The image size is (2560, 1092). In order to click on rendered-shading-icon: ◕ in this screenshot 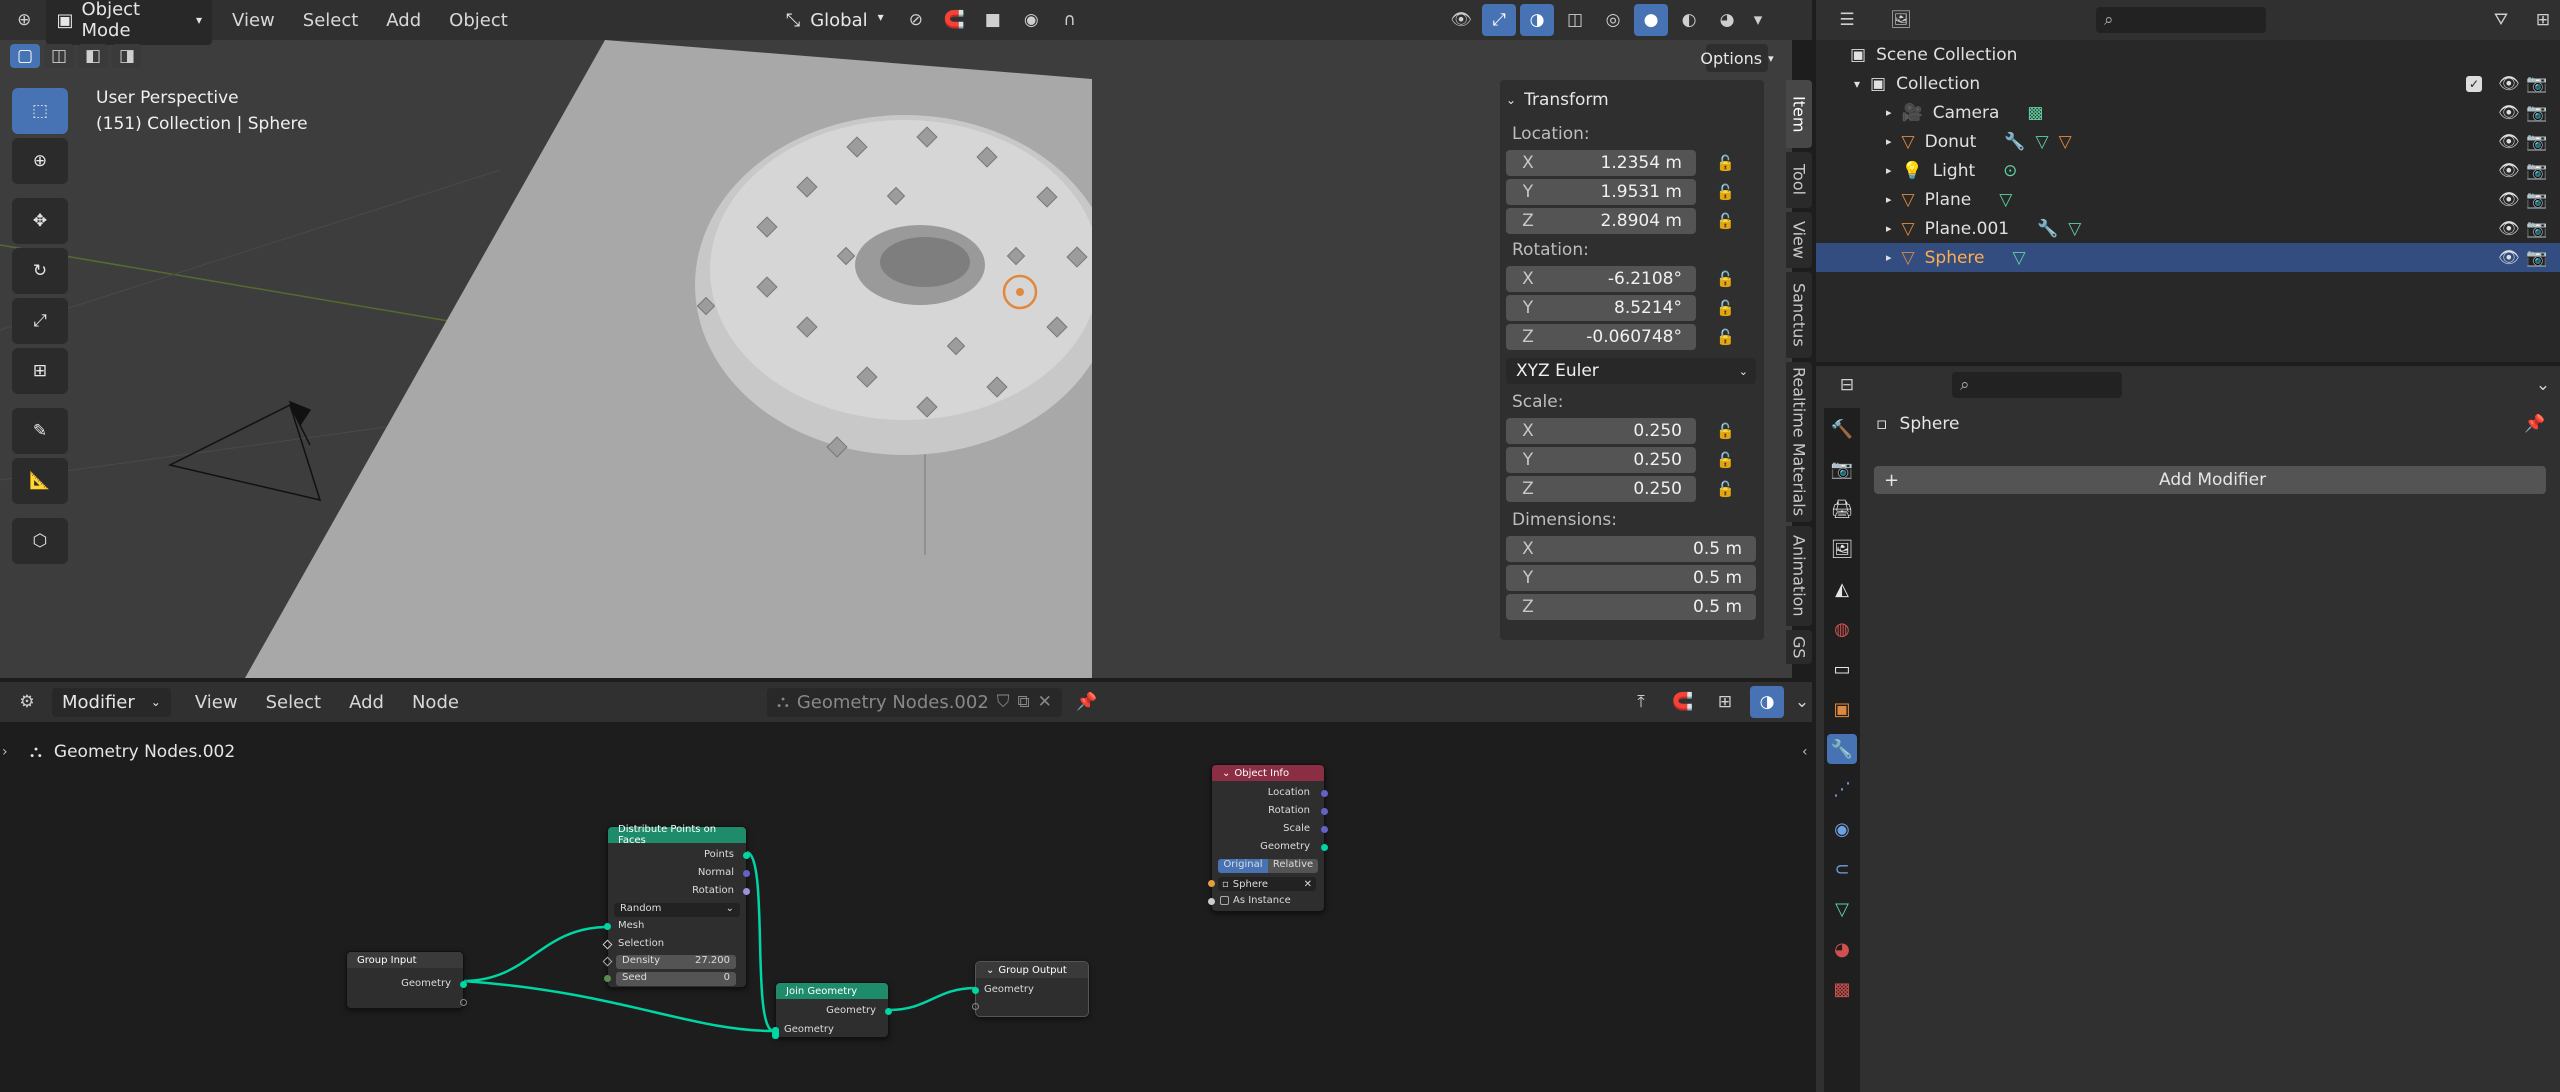, I will do `click(1727, 20)`.